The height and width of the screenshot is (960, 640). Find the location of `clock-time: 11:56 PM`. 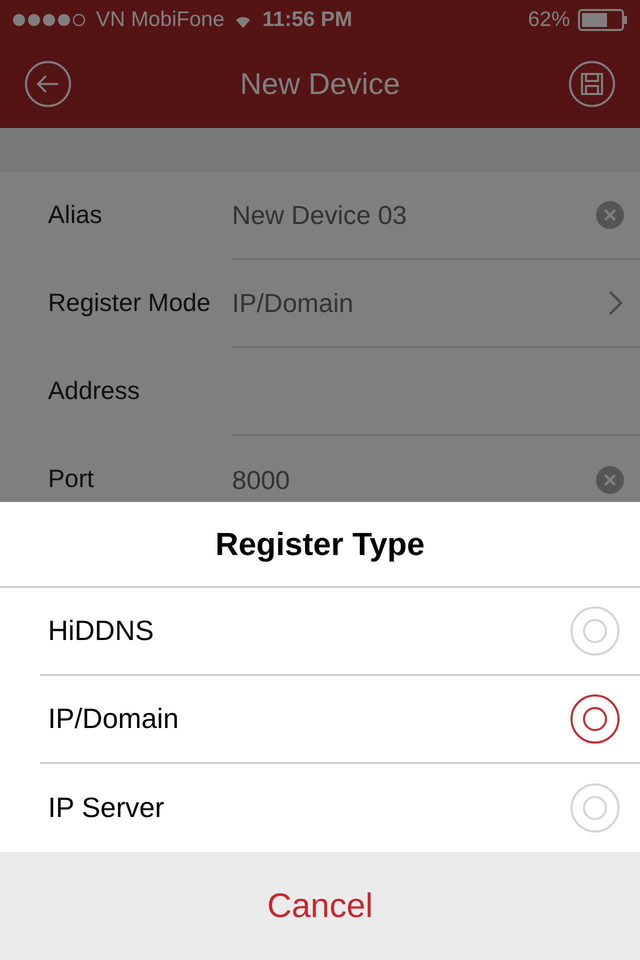

clock-time: 11:56 PM is located at coordinates (307, 20).